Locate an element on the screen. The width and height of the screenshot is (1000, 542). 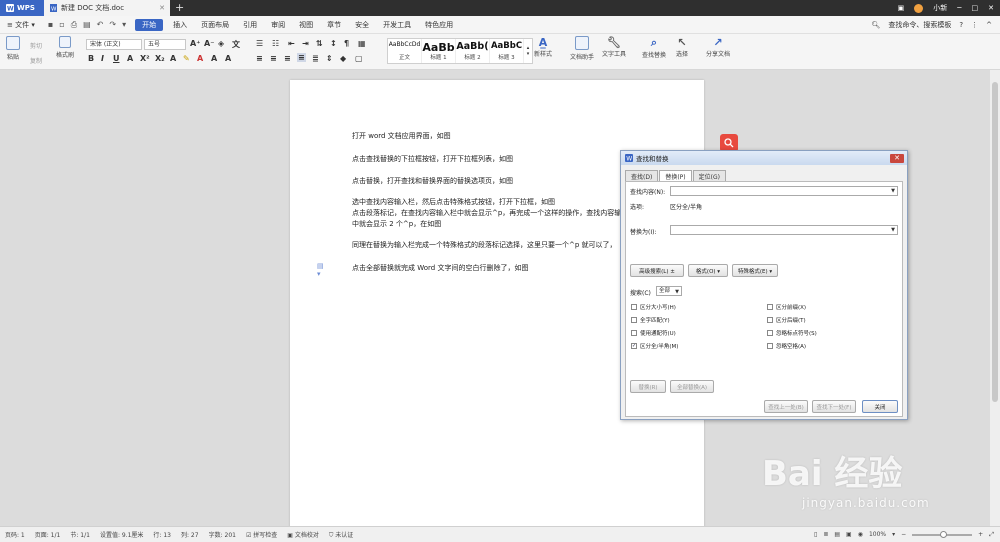
menu-item-security: 安全 is located at coordinates (362, 25).